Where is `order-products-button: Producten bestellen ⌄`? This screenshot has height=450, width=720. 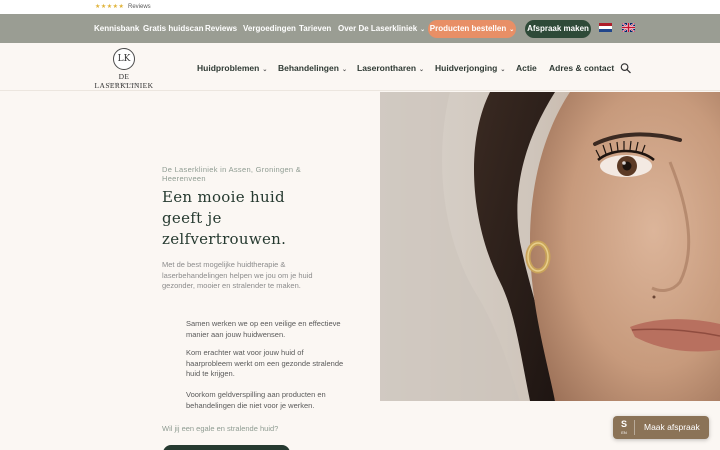
order-products-button: Producten bestellen ⌄ is located at coordinates (472, 29).